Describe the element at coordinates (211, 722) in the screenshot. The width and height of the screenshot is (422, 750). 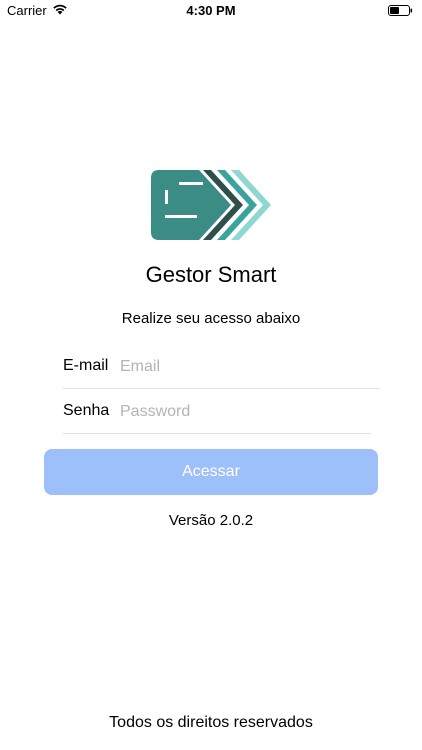
I see `footer-rights: Todos os direitos reservados` at that location.